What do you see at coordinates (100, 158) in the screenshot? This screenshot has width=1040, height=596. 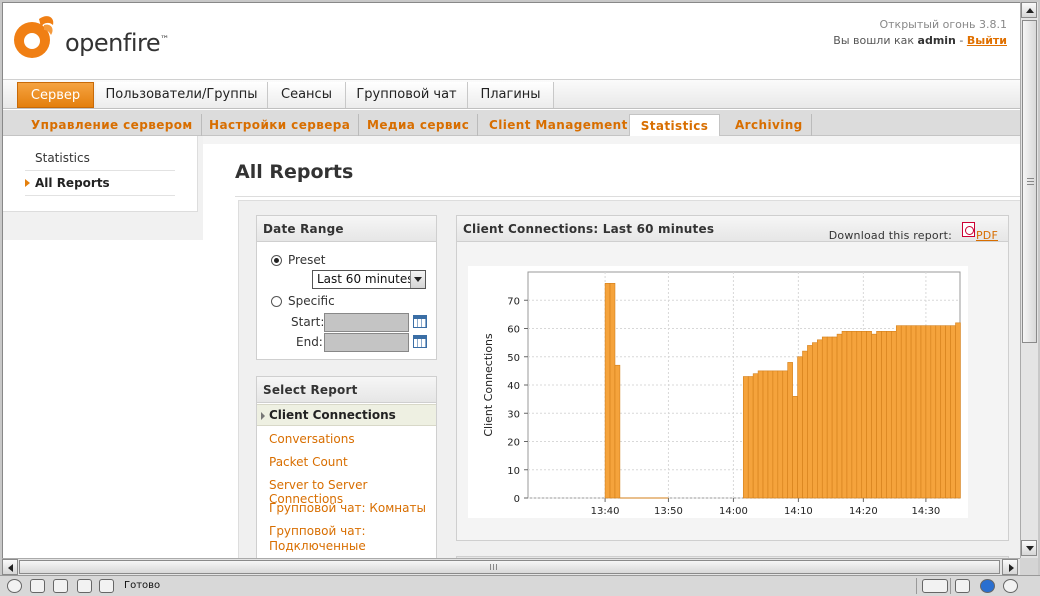 I see `sidebar-item-statistics: Statistics` at bounding box center [100, 158].